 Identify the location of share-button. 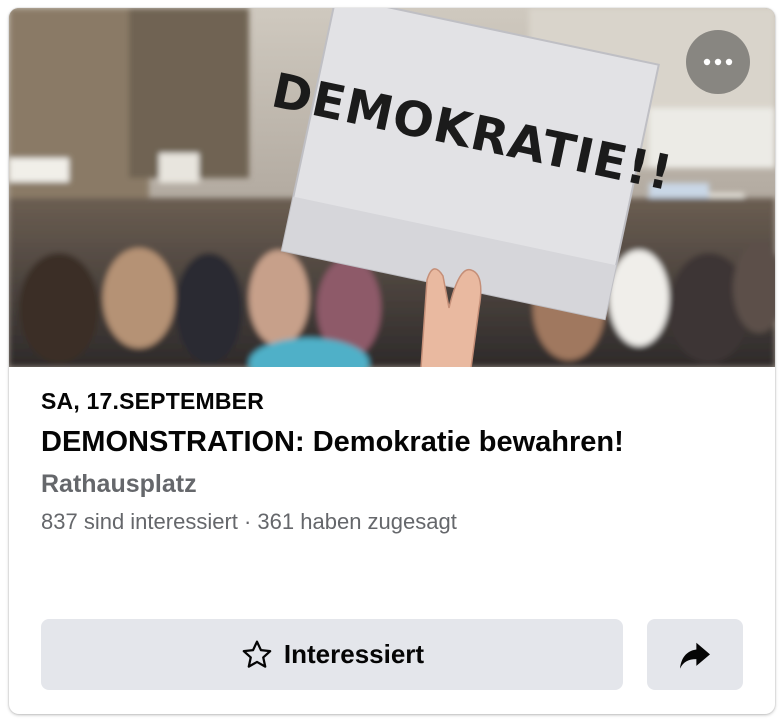
(695, 654).